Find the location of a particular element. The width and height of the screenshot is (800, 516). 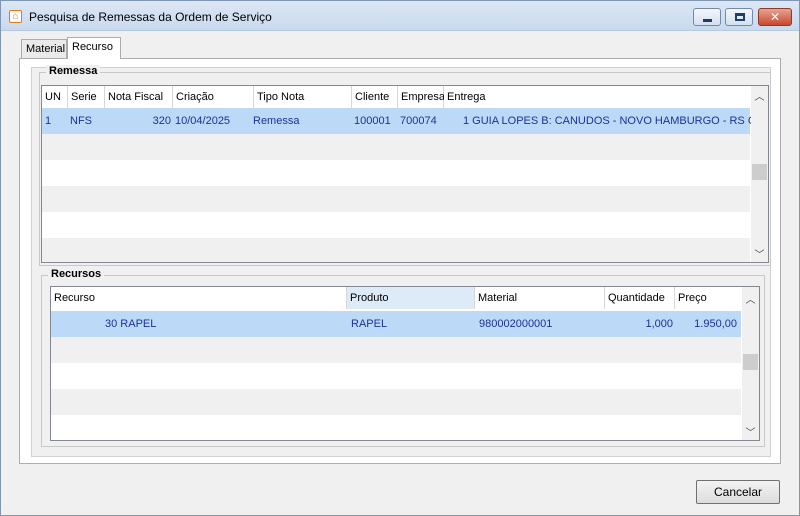

cell-serie: NFS is located at coordinates (81, 121).